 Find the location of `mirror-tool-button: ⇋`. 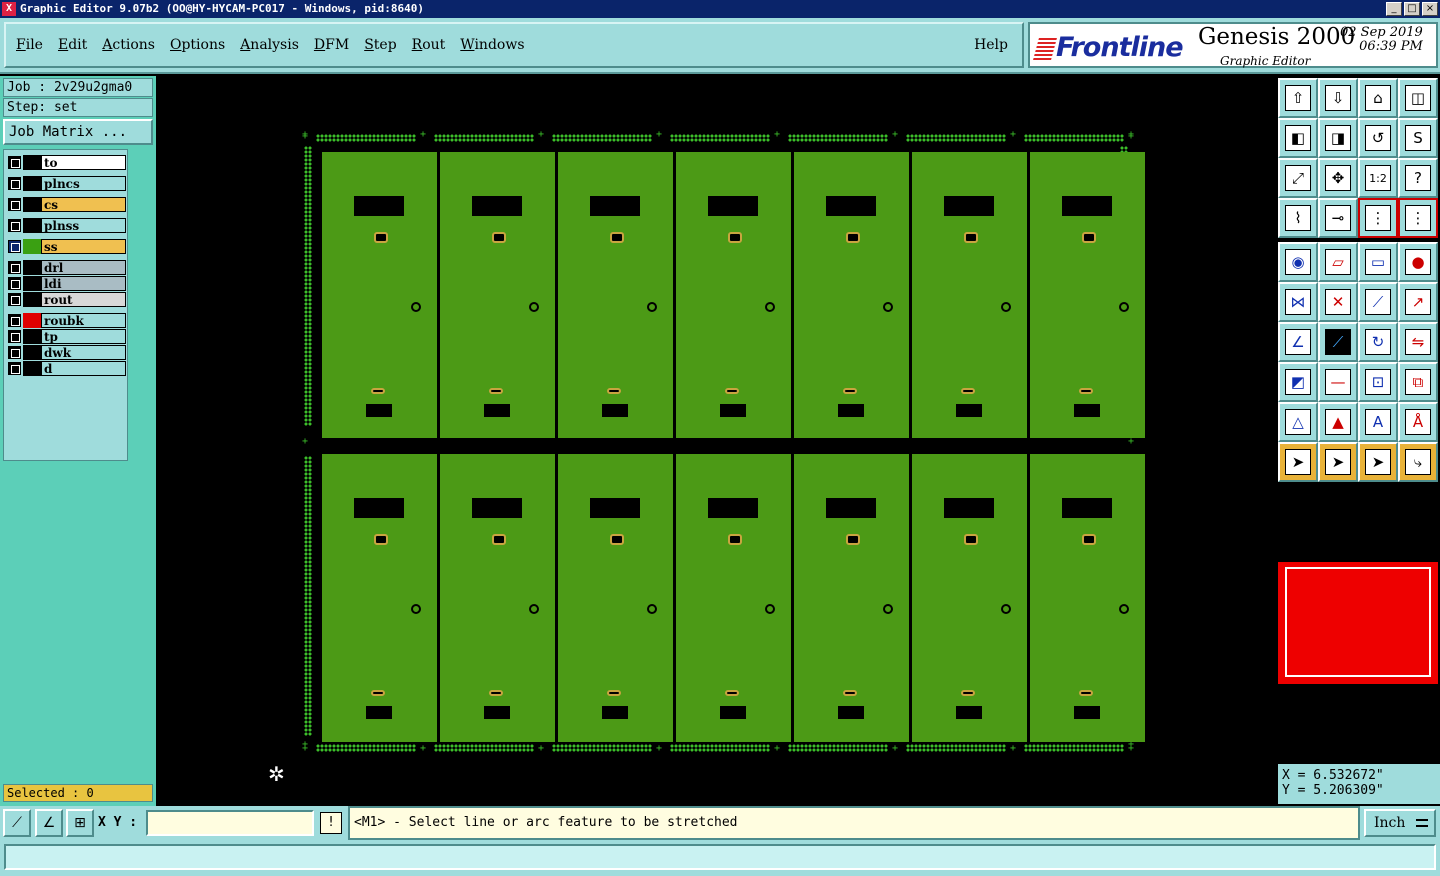

mirror-tool-button: ⇋ is located at coordinates (1418, 342).